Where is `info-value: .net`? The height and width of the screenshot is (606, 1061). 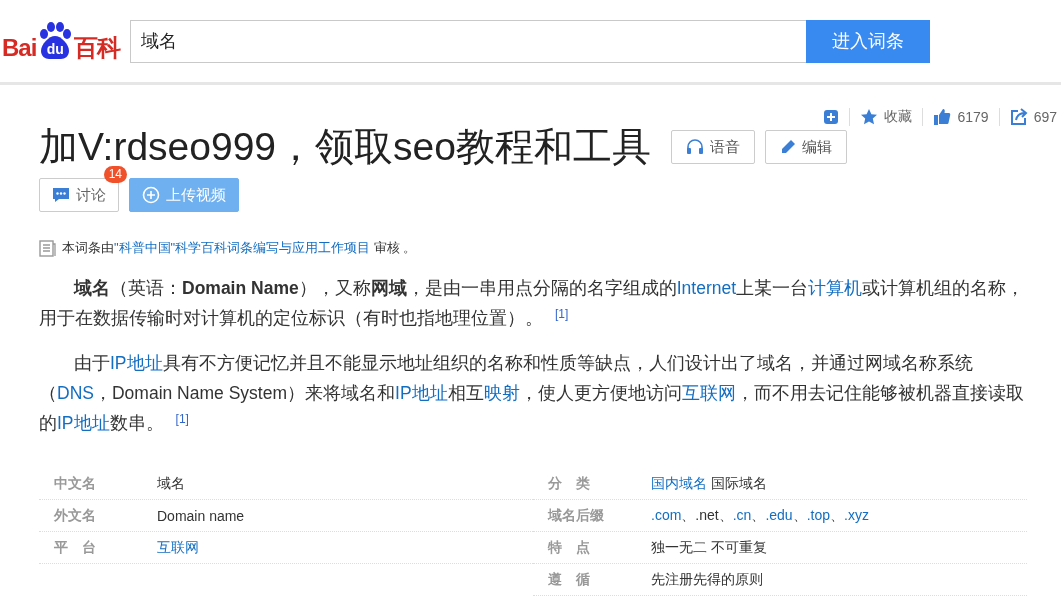
info-value: .net is located at coordinates (707, 514).